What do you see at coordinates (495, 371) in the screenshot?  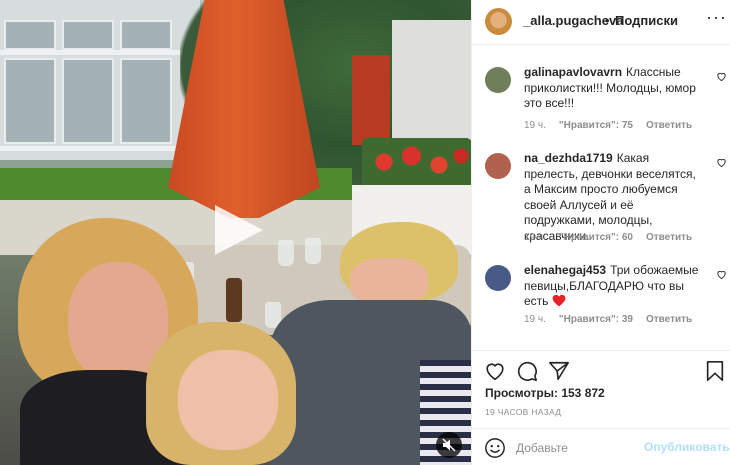 I see `like-heart-icon` at bounding box center [495, 371].